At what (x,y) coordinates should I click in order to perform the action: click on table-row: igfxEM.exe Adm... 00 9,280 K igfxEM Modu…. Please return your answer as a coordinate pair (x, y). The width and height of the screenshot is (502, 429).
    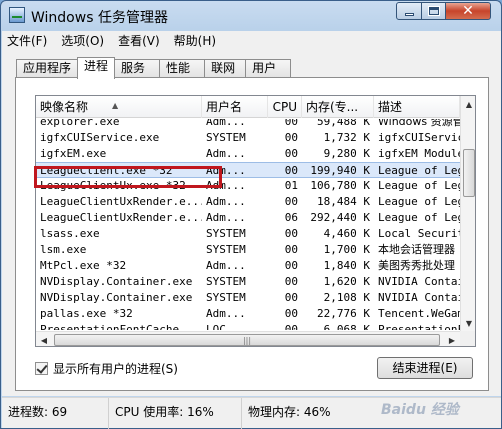
    Looking at the image, I should click on (248, 154).